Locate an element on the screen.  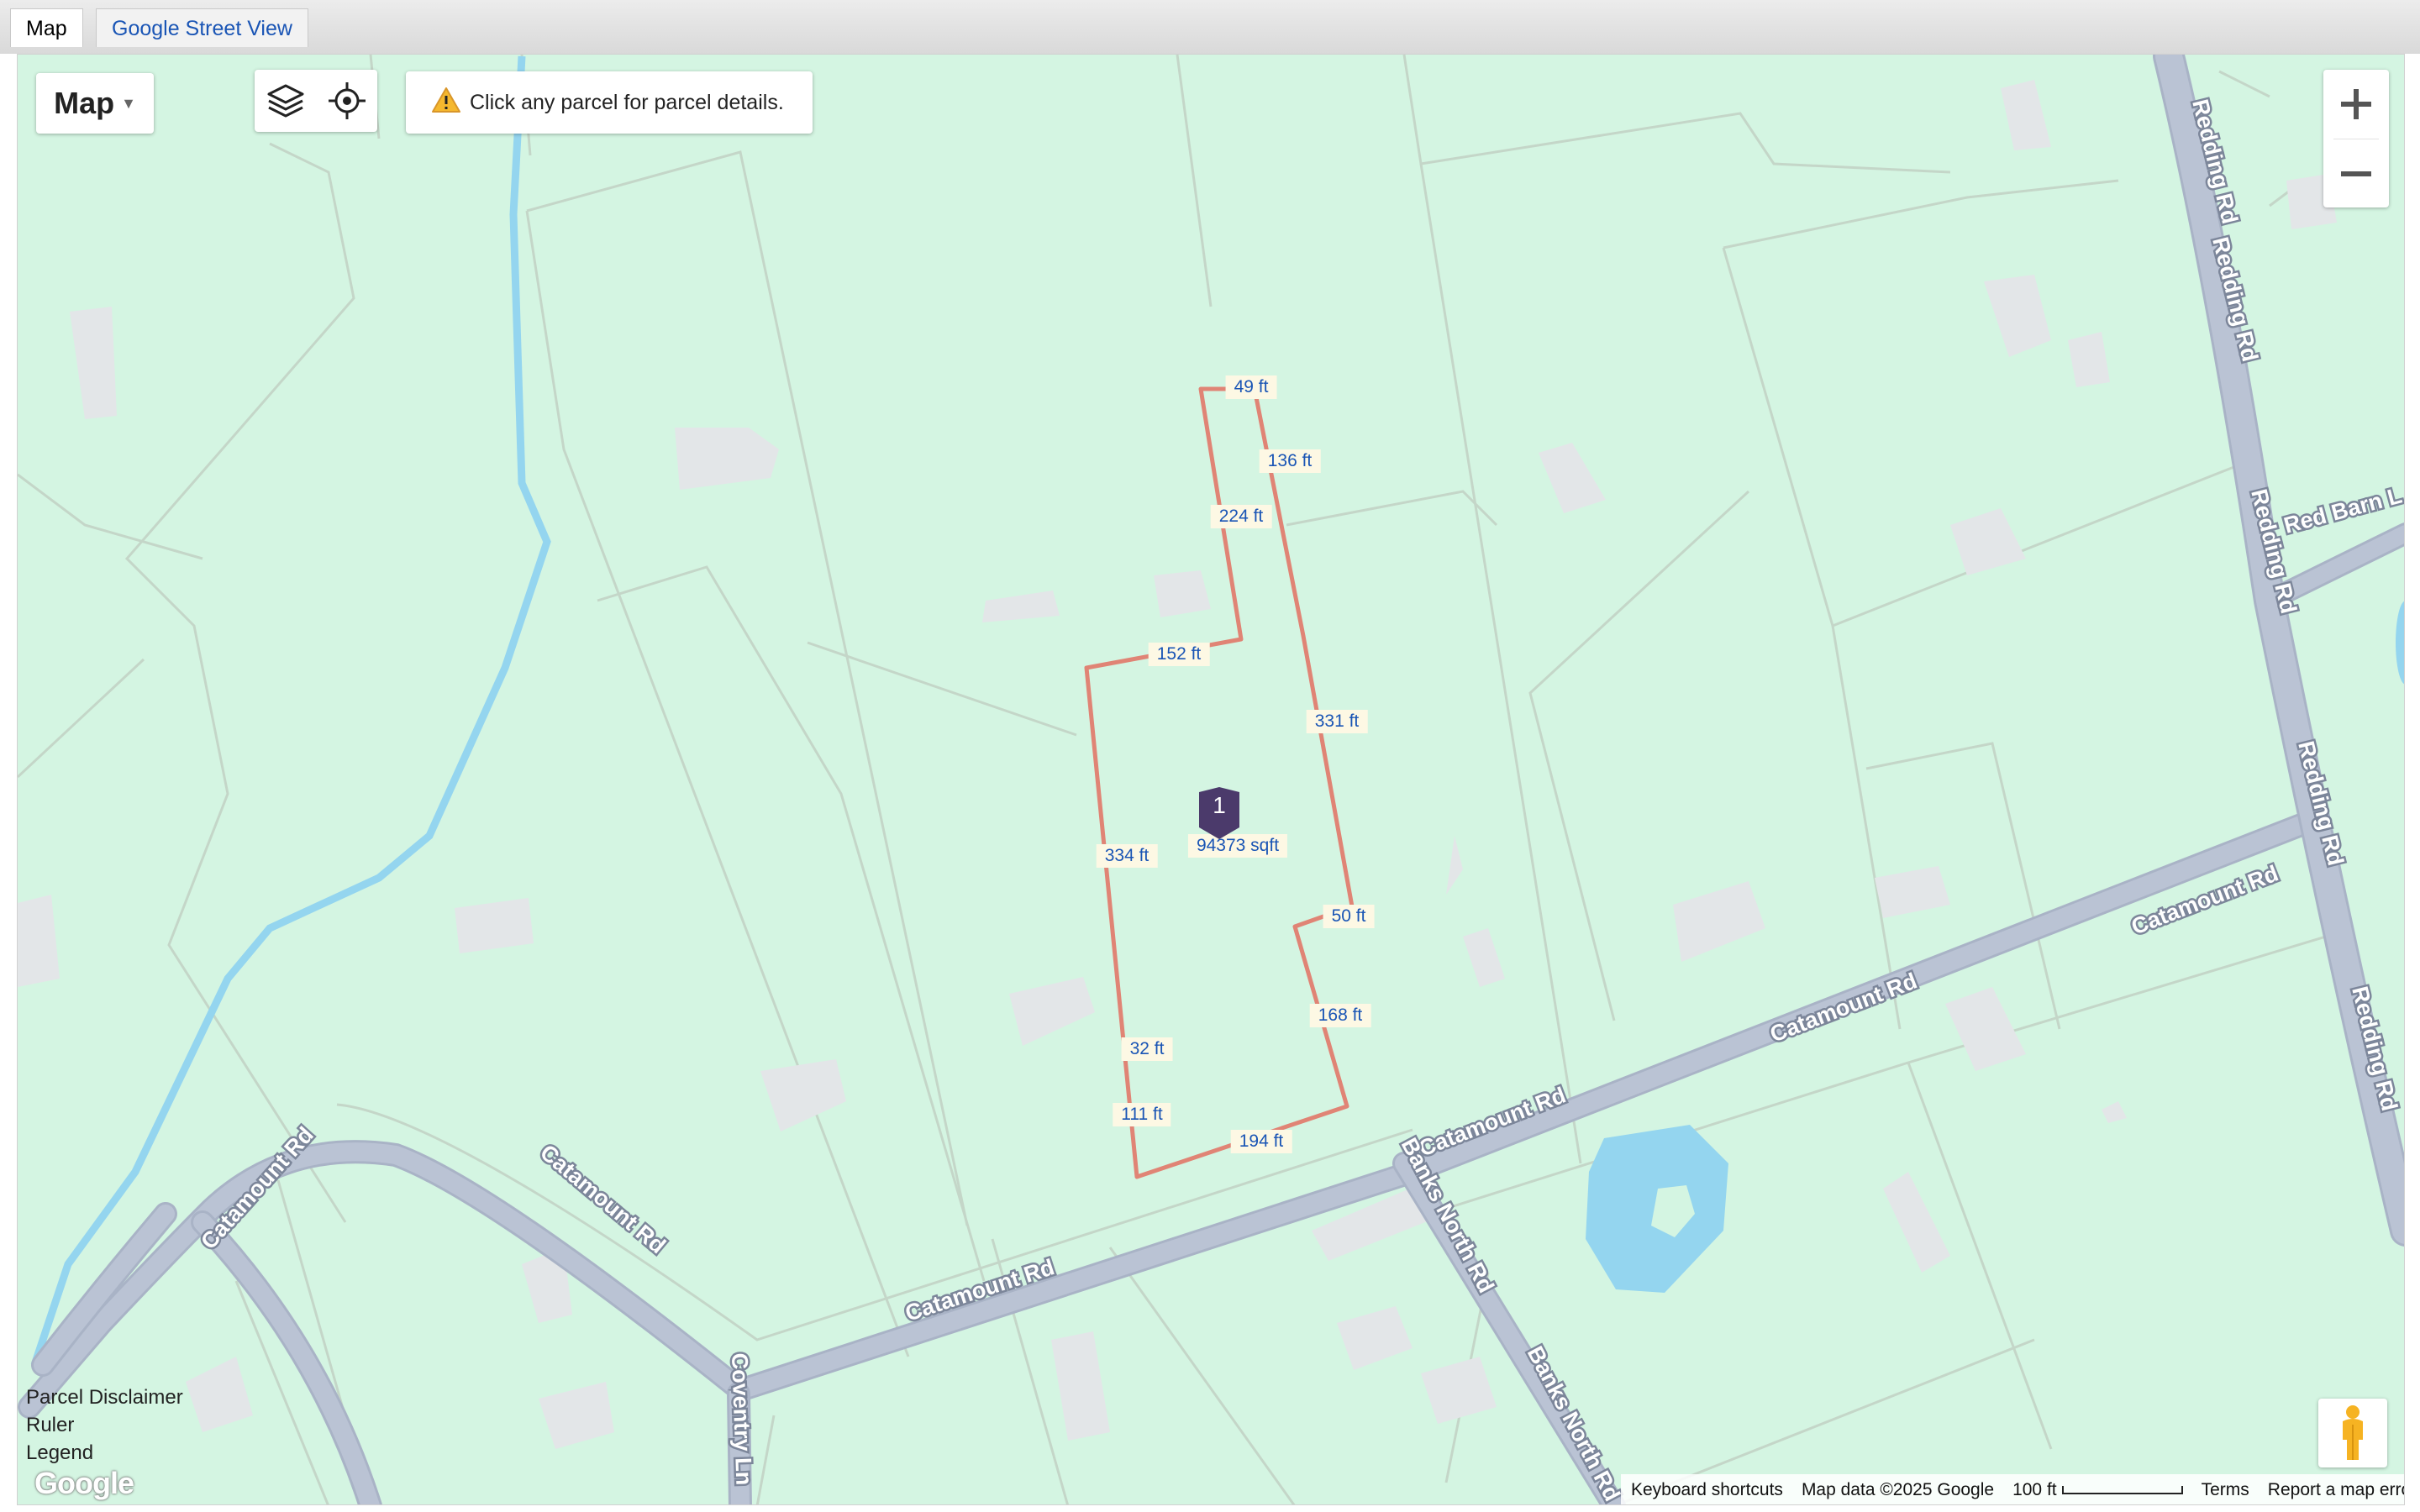
tab-map: Map is located at coordinates (46, 27).